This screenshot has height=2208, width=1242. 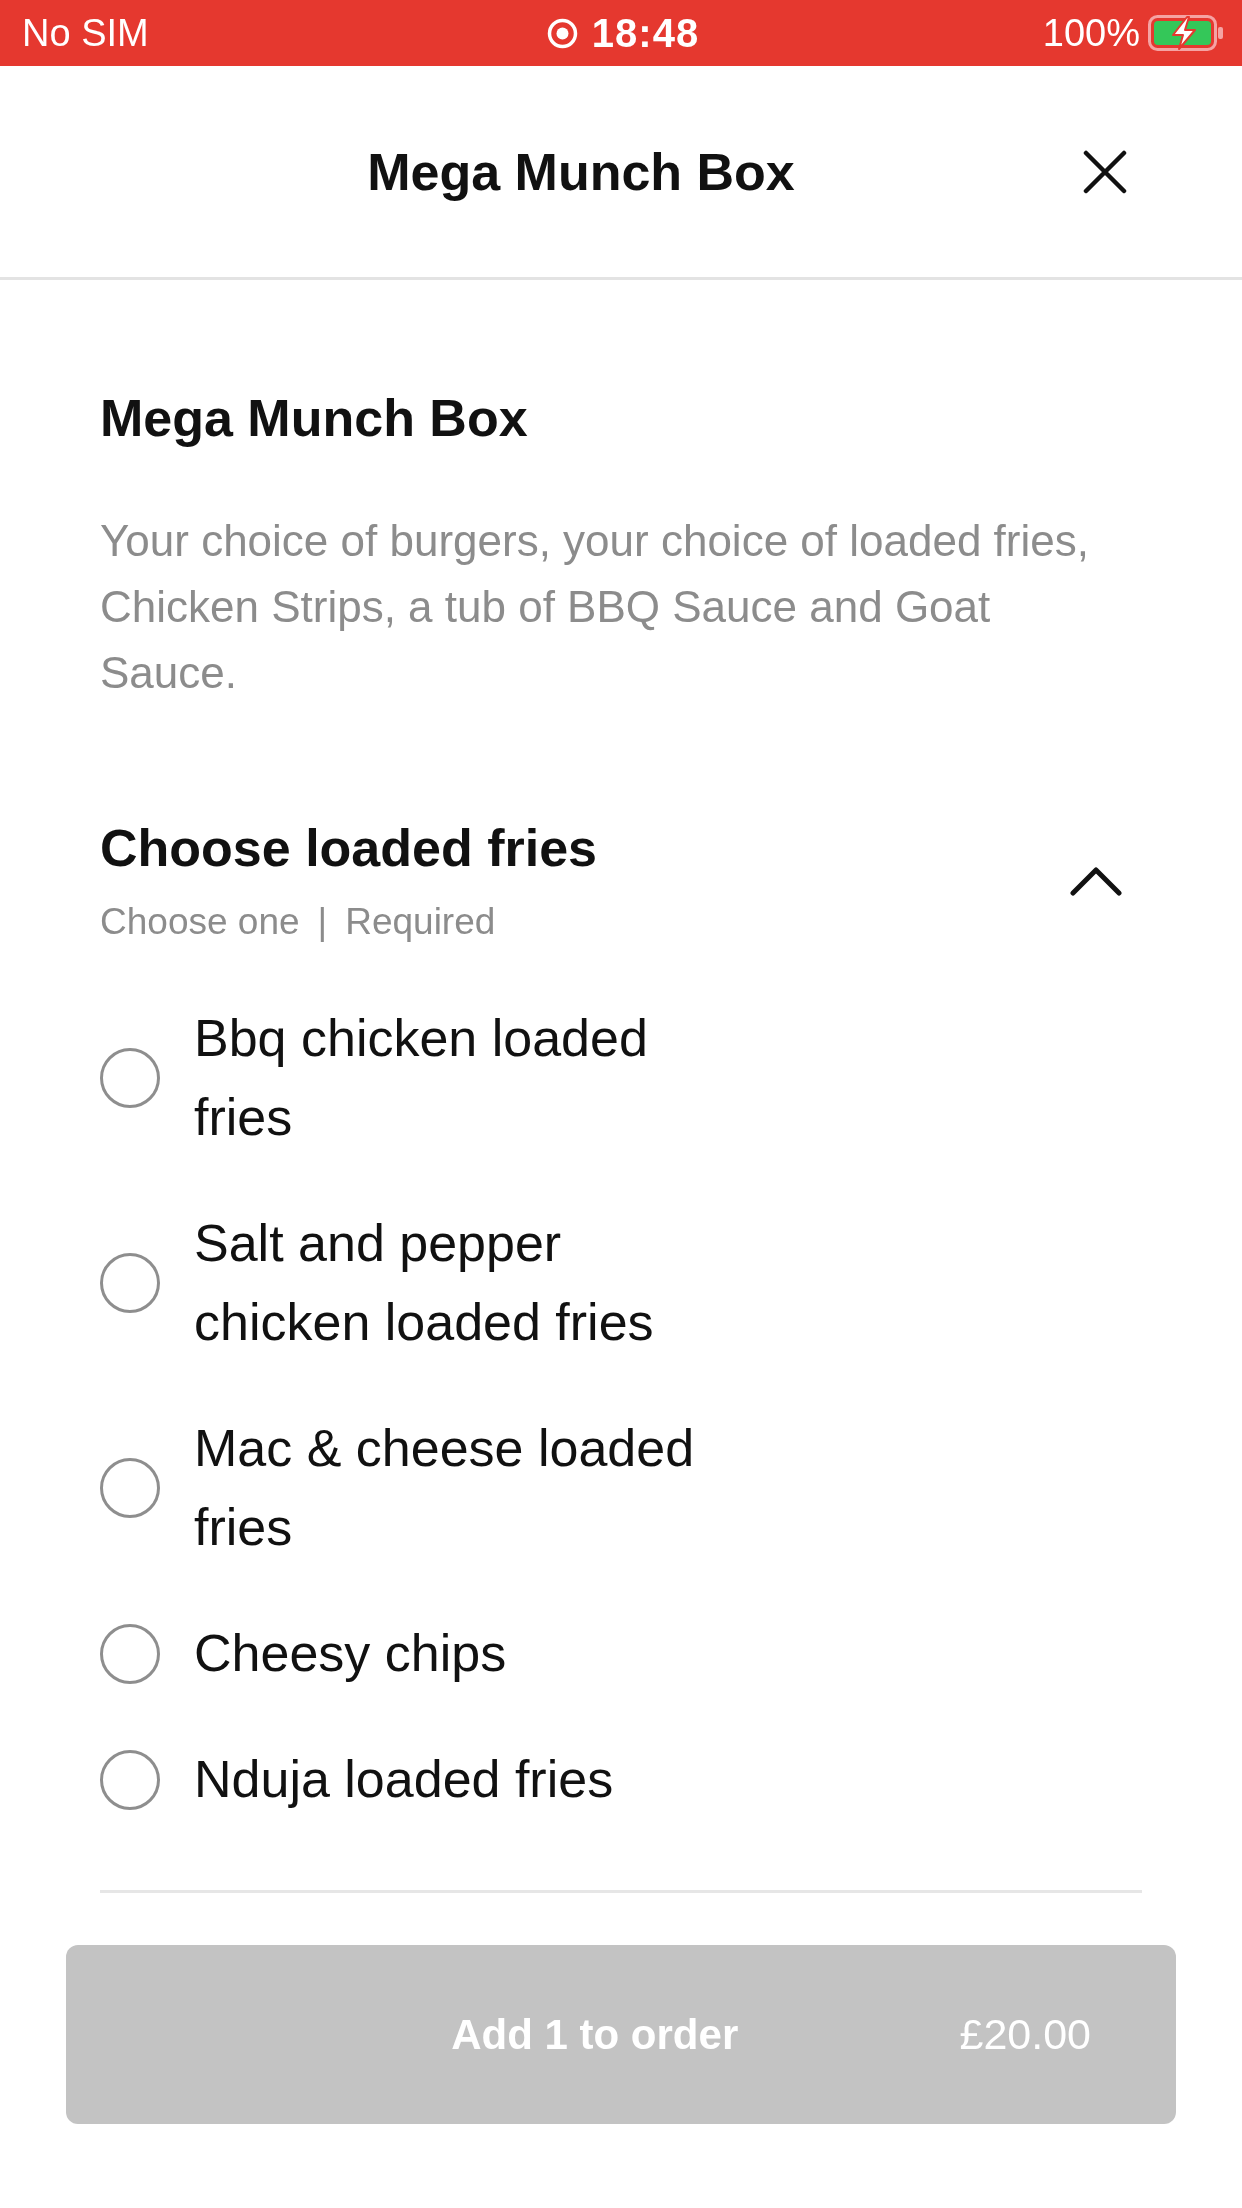 What do you see at coordinates (562, 33) in the screenshot?
I see `recording-icon` at bounding box center [562, 33].